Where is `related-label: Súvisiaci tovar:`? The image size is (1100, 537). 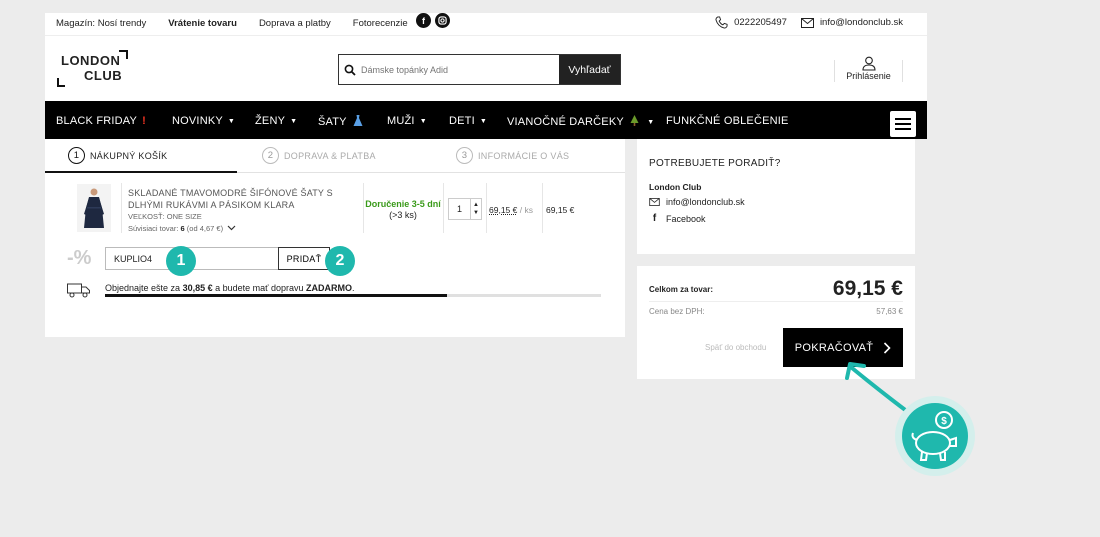 related-label: Súvisiaci tovar: is located at coordinates (153, 228).